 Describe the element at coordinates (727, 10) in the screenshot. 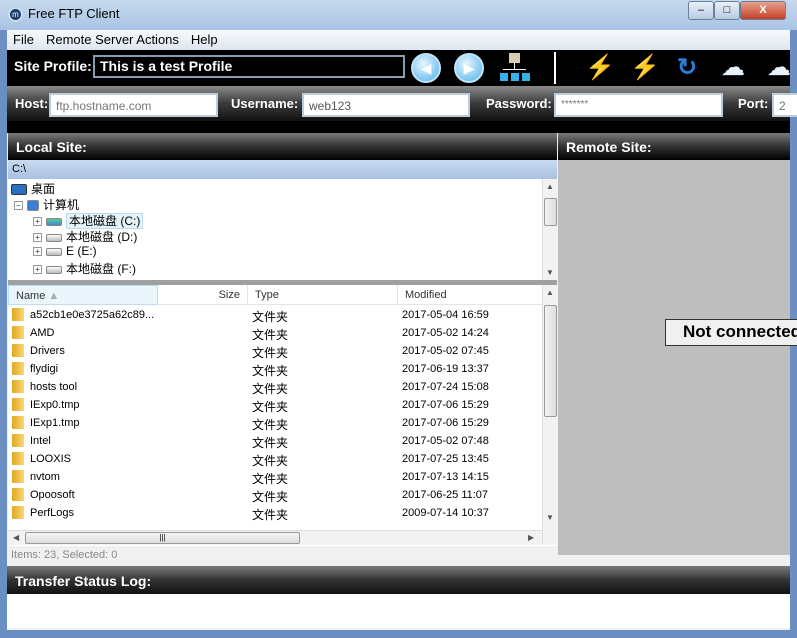

I see `maximize-button: □` at that location.